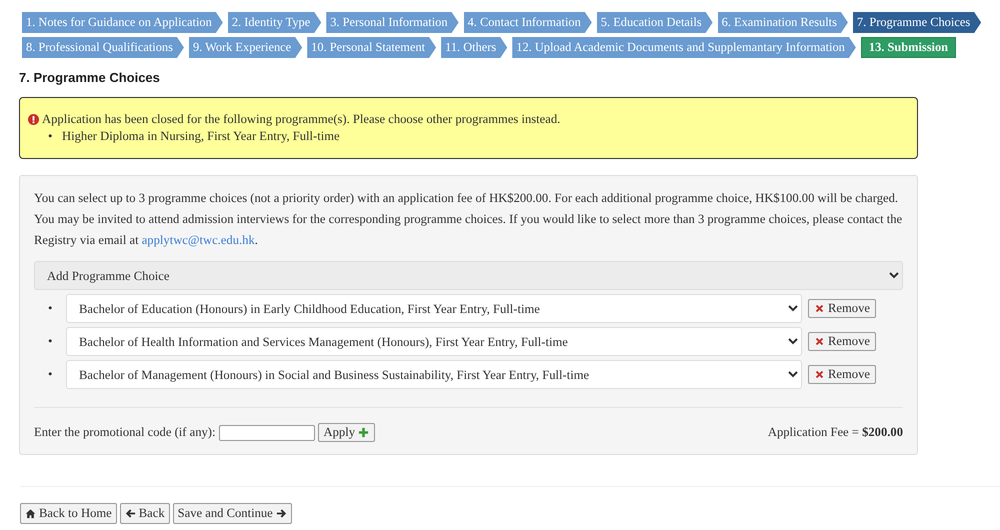 The width and height of the screenshot is (1000, 530). What do you see at coordinates (783, 22) in the screenshot?
I see `step-tab: 6. Examination Results` at bounding box center [783, 22].